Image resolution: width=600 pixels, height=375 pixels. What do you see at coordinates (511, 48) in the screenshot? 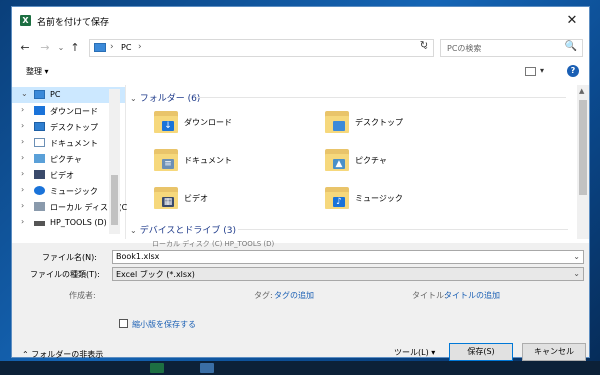
I see `search-input: PCの検索 🔍` at bounding box center [511, 48].